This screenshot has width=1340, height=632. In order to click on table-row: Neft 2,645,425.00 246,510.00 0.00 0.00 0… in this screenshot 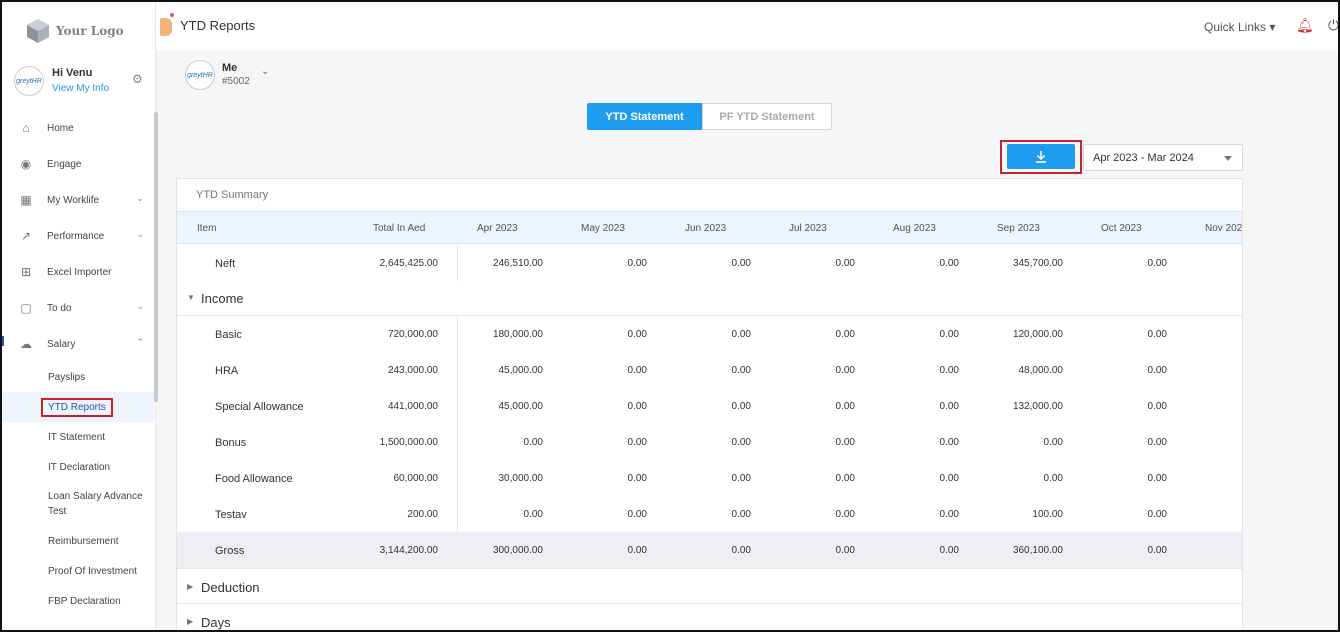, I will do `click(709, 263)`.